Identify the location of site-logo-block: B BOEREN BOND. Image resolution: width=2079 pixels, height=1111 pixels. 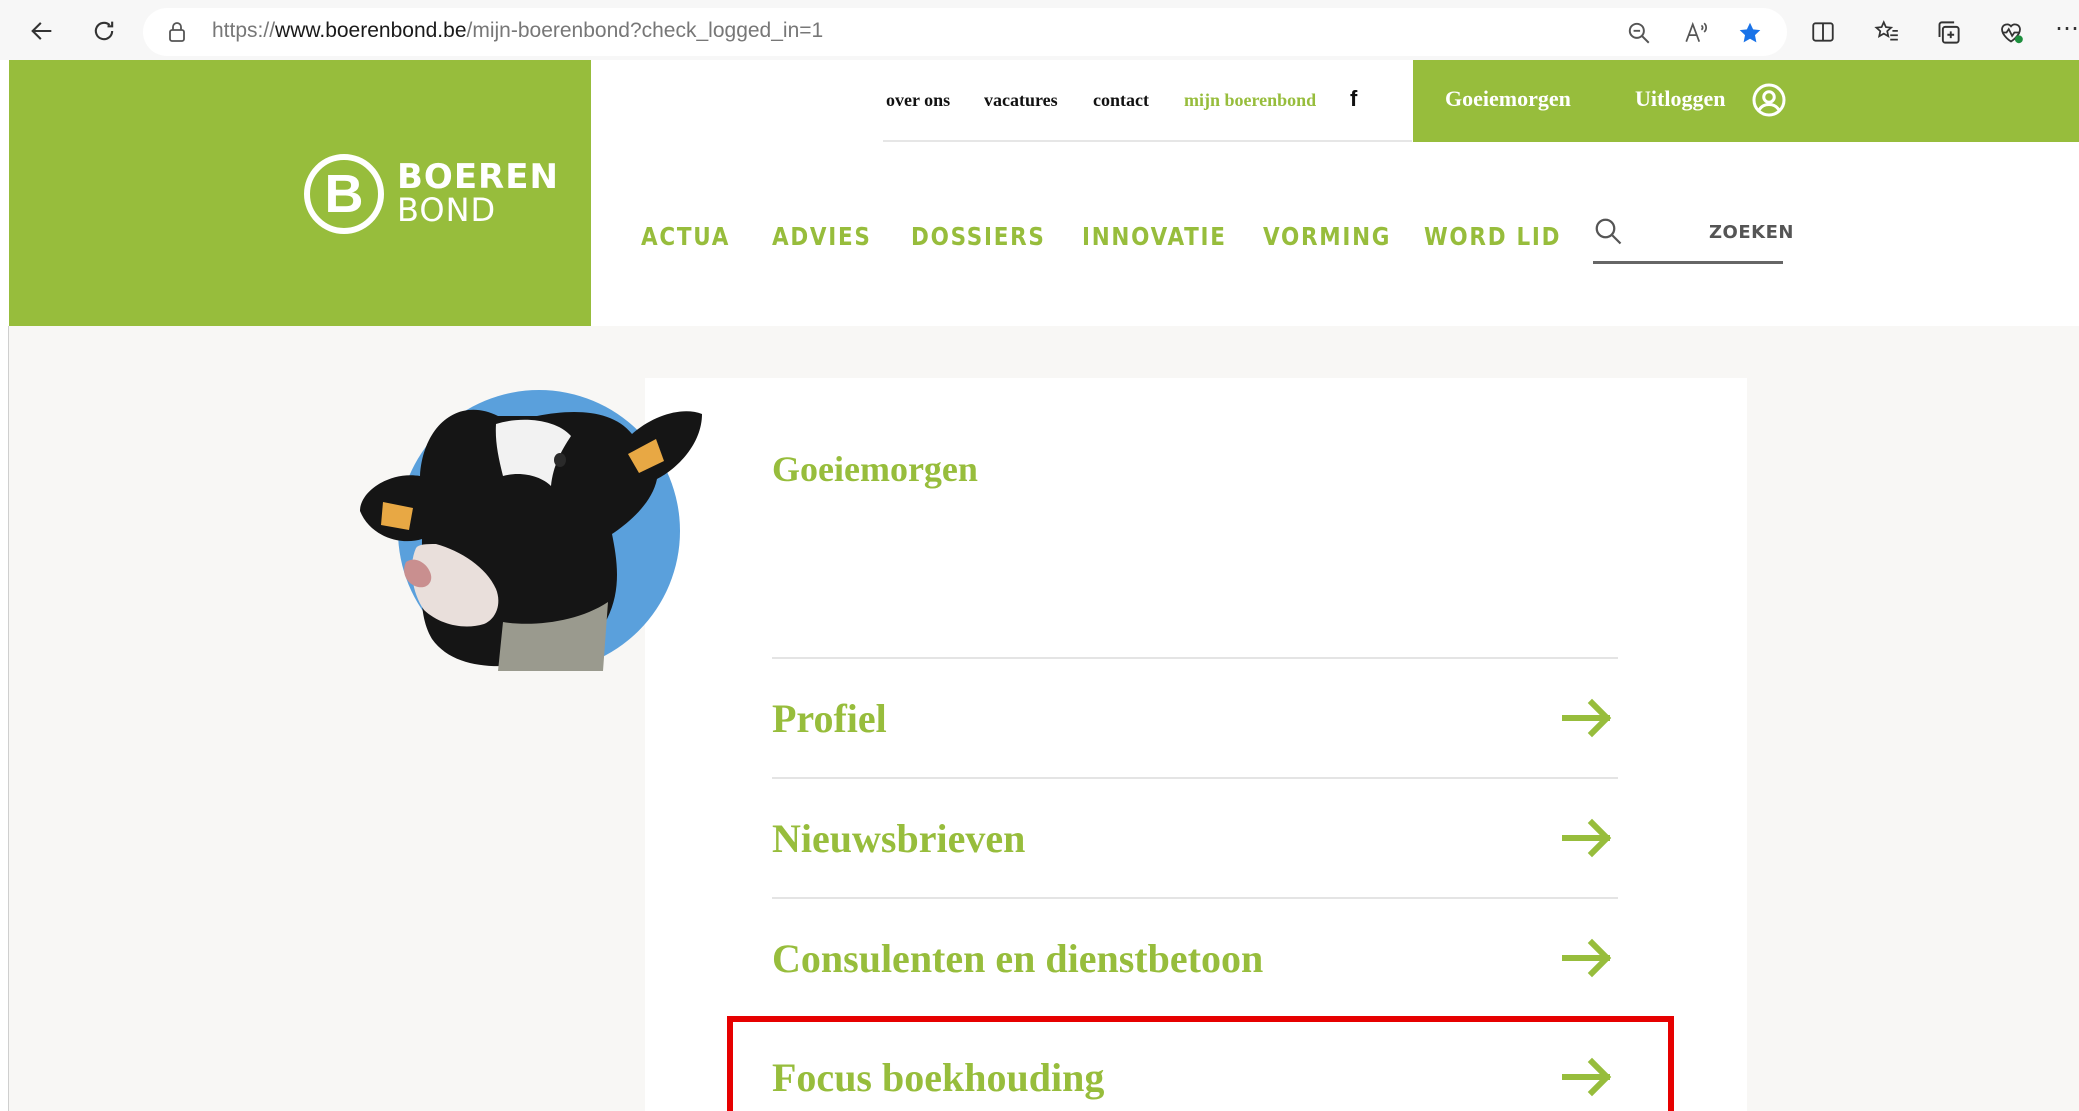
(300, 193).